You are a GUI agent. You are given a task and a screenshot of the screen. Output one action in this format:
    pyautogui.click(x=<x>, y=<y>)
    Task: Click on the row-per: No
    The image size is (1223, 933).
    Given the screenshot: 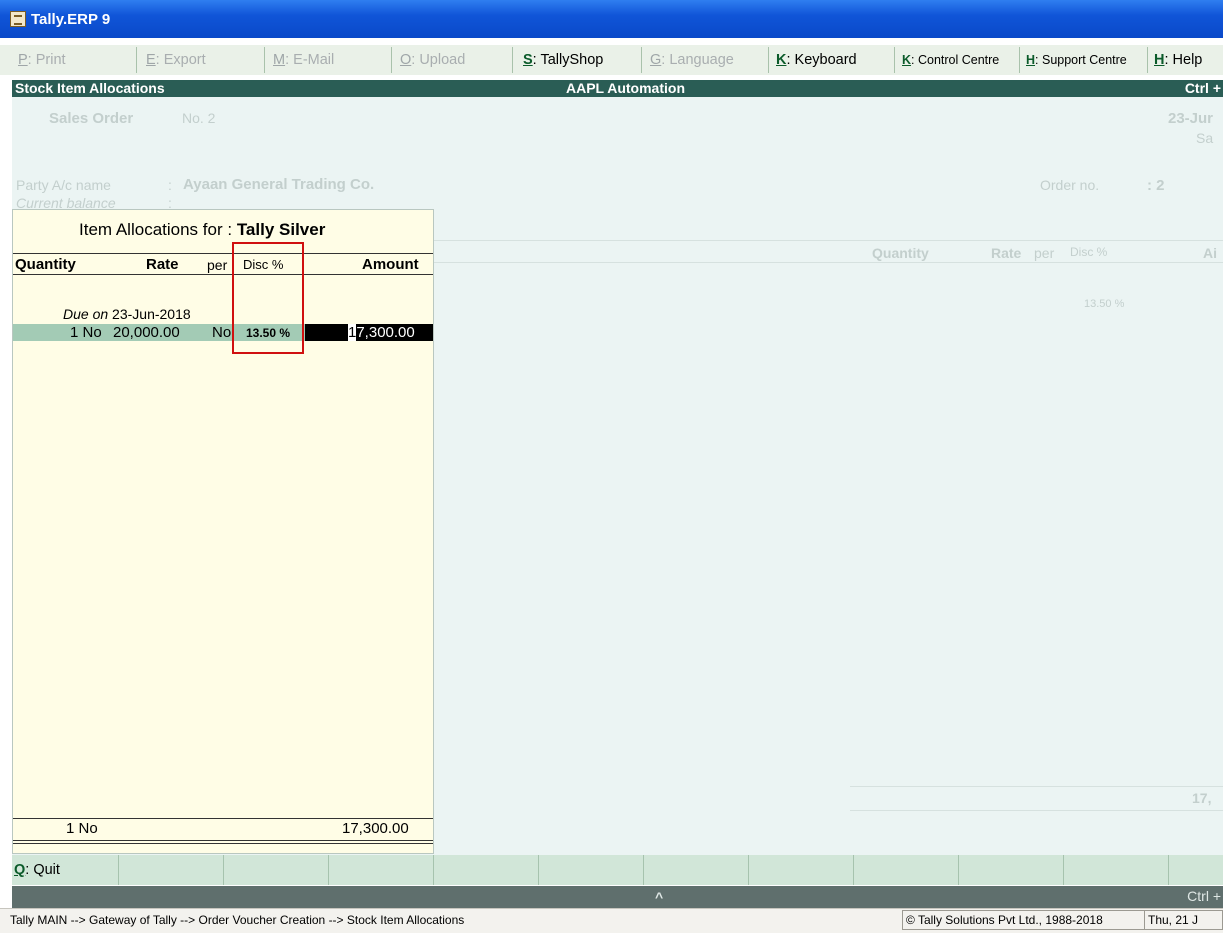 What is the action you would take?
    pyautogui.click(x=221, y=332)
    